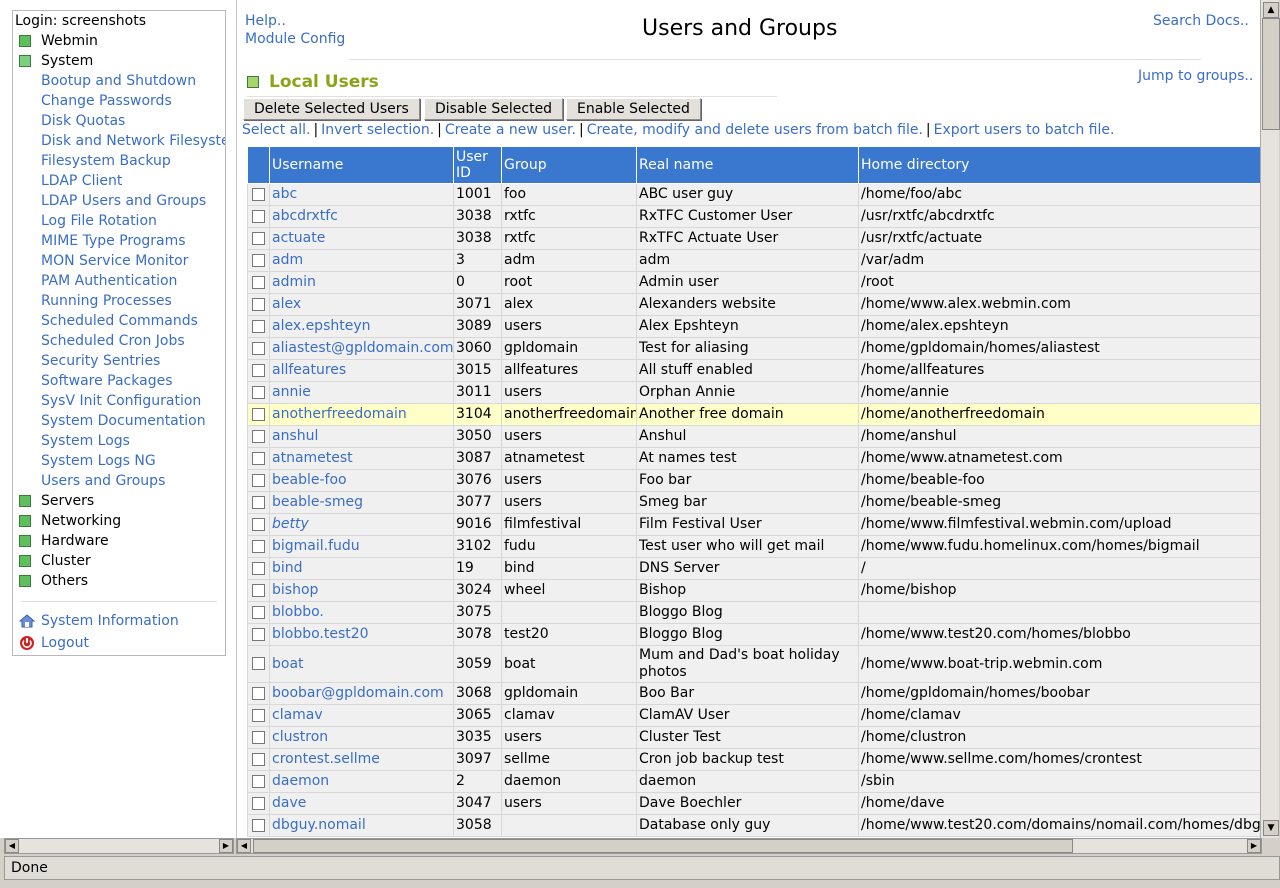 The height and width of the screenshot is (888, 1280). What do you see at coordinates (312, 458) in the screenshot?
I see `username-link: atnametest` at bounding box center [312, 458].